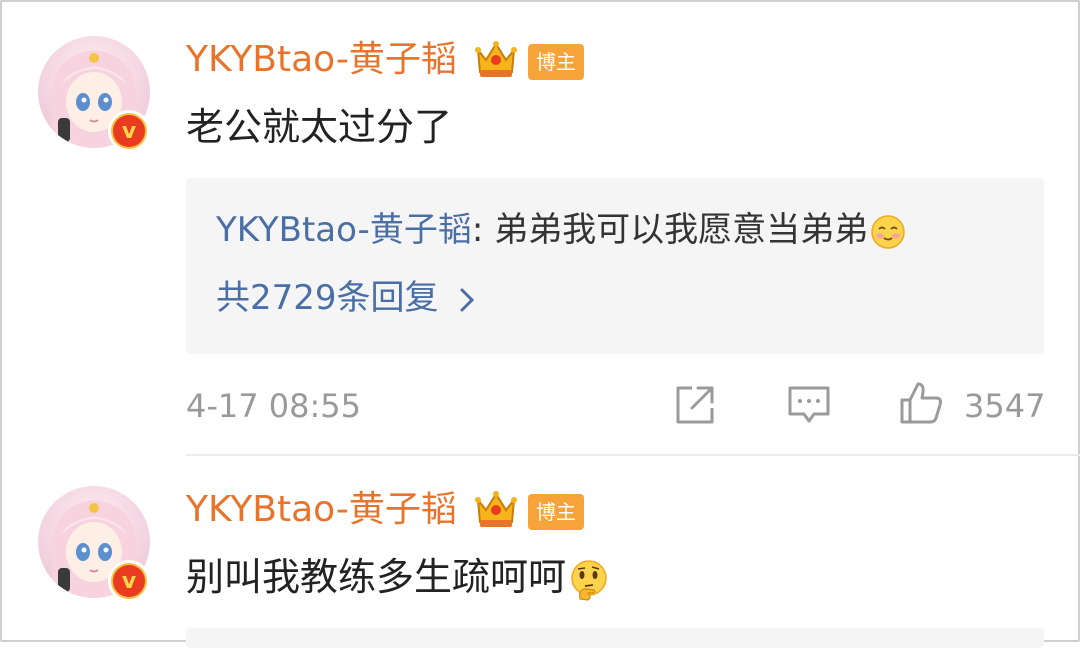 The image size is (1080, 648). I want to click on shy-smile-emoji, so click(888, 231).